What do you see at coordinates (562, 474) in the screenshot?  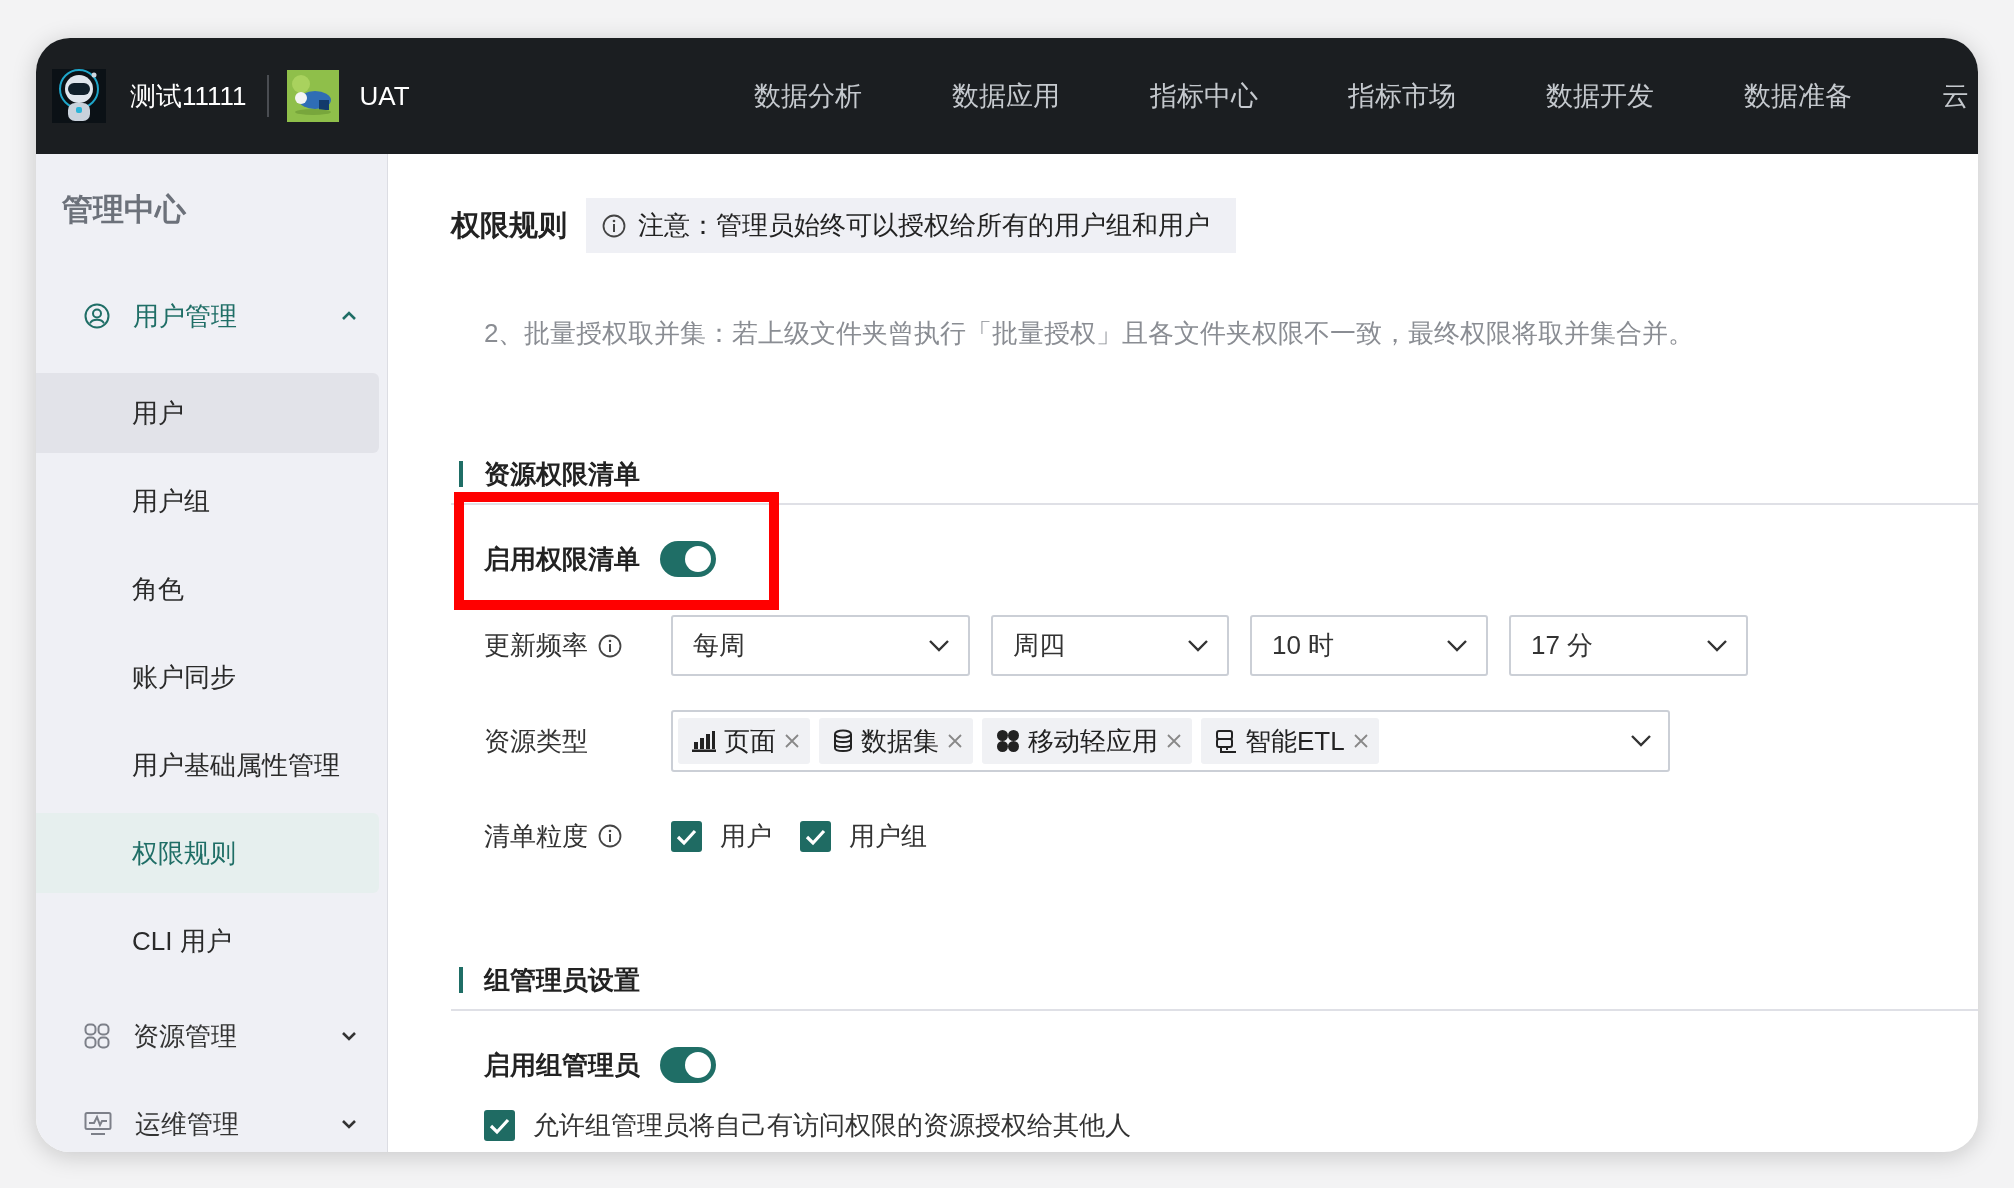 I see `section-title: 资源权限清单` at bounding box center [562, 474].